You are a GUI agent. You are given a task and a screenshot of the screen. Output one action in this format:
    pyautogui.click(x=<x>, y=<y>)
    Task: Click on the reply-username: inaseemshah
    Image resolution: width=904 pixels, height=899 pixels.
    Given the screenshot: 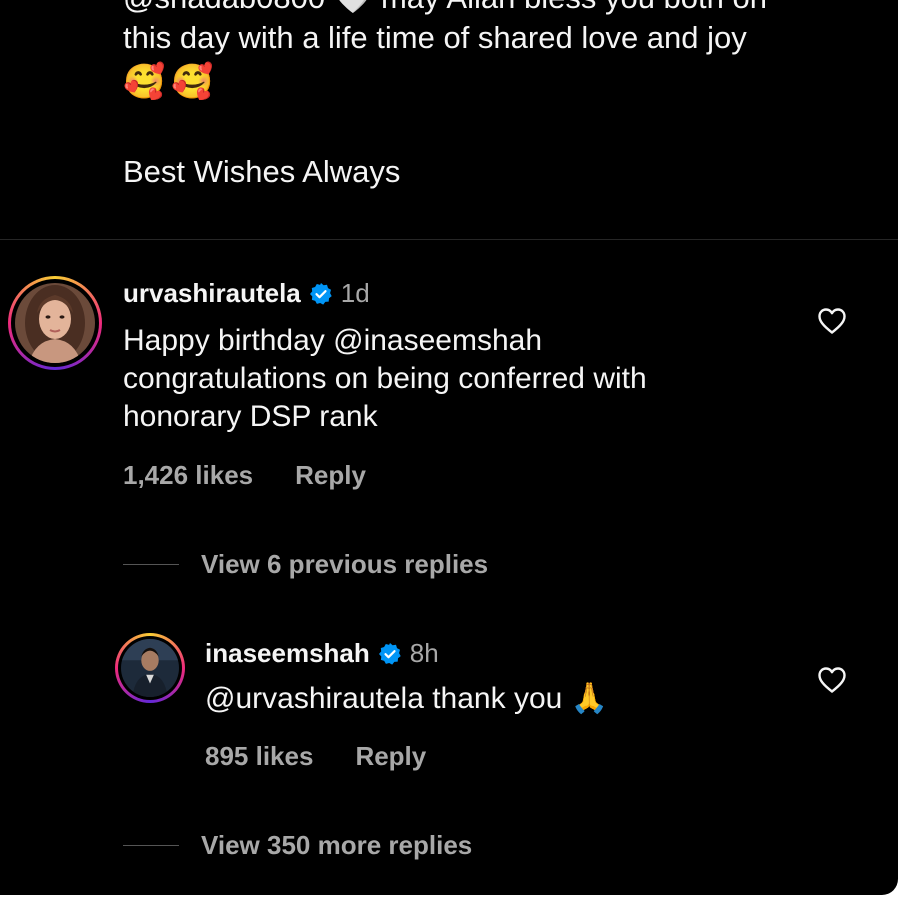 What is the action you would take?
    pyautogui.click(x=287, y=653)
    